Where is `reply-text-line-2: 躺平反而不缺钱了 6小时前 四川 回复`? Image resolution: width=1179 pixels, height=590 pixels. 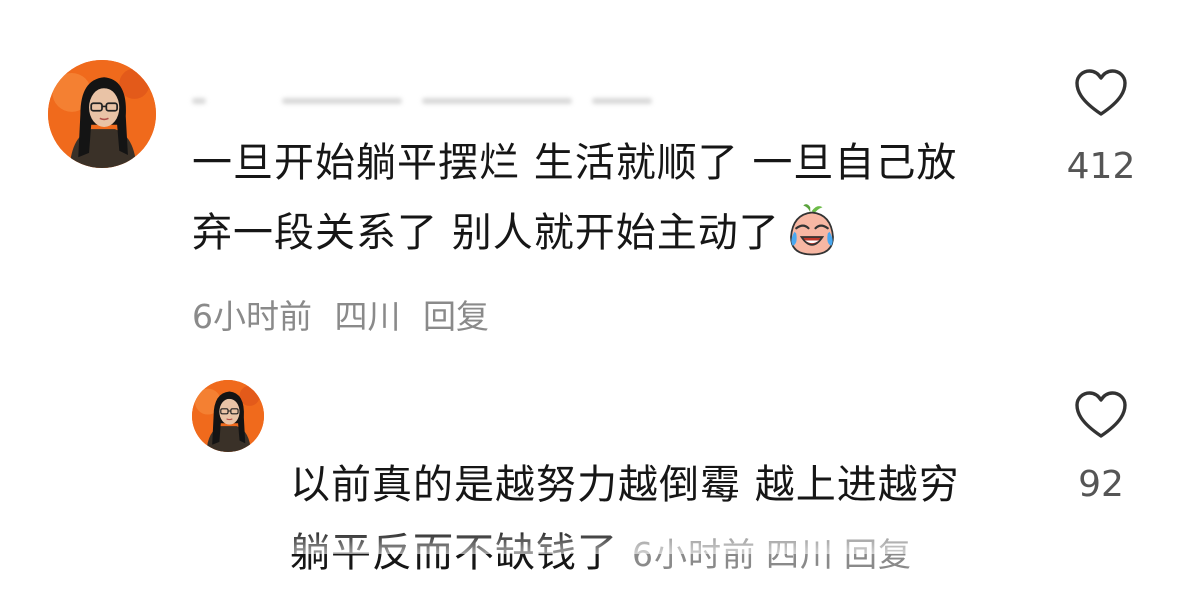
reply-text-line-2: 躺平反而不缺钱了 6小时前 四川 回复 is located at coordinates (606, 554).